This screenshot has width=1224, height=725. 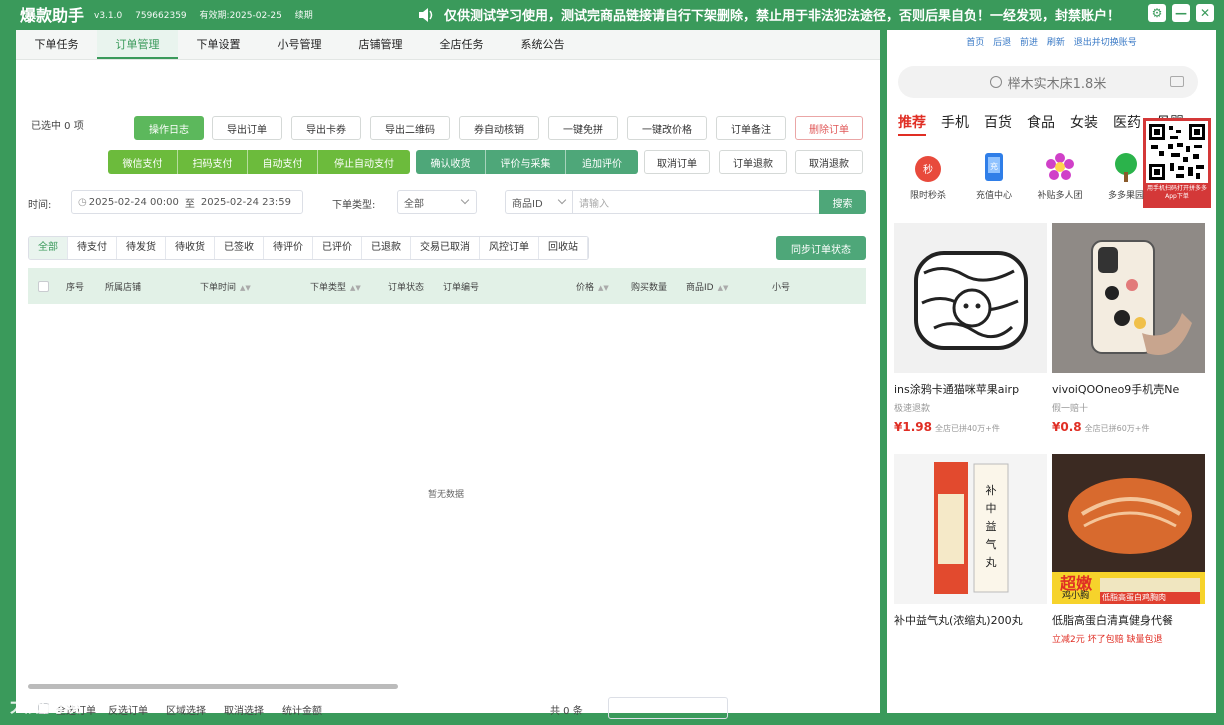 I want to click on tab-account-management: 小号管理, so click(x=299, y=44).